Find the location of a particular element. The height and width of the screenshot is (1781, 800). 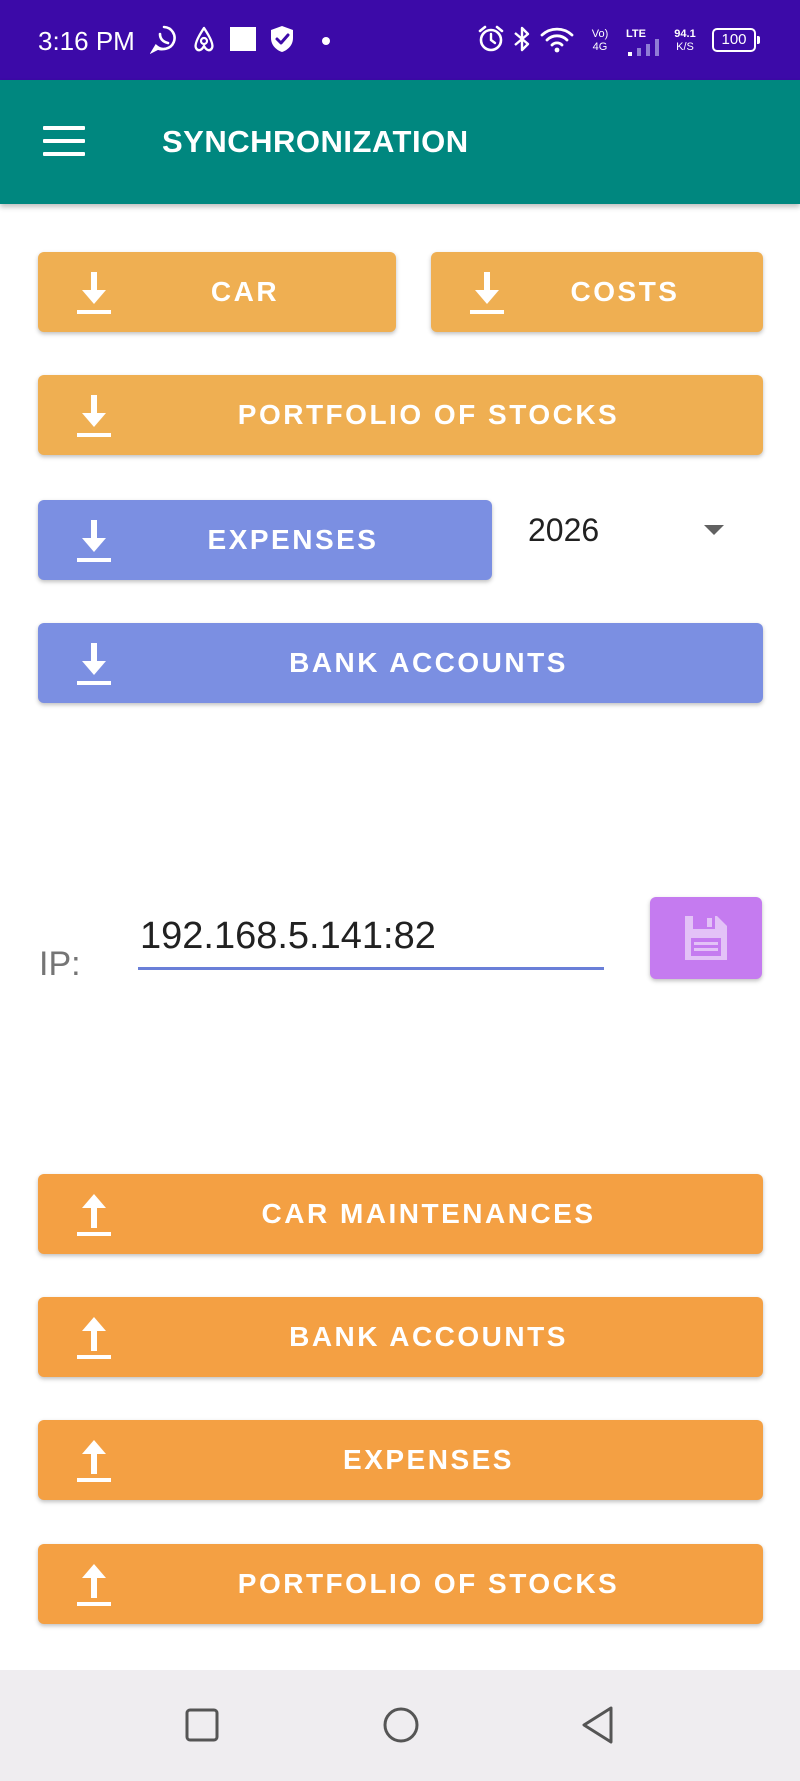

app-bar: SYNCHRONIZATION is located at coordinates (400, 142).